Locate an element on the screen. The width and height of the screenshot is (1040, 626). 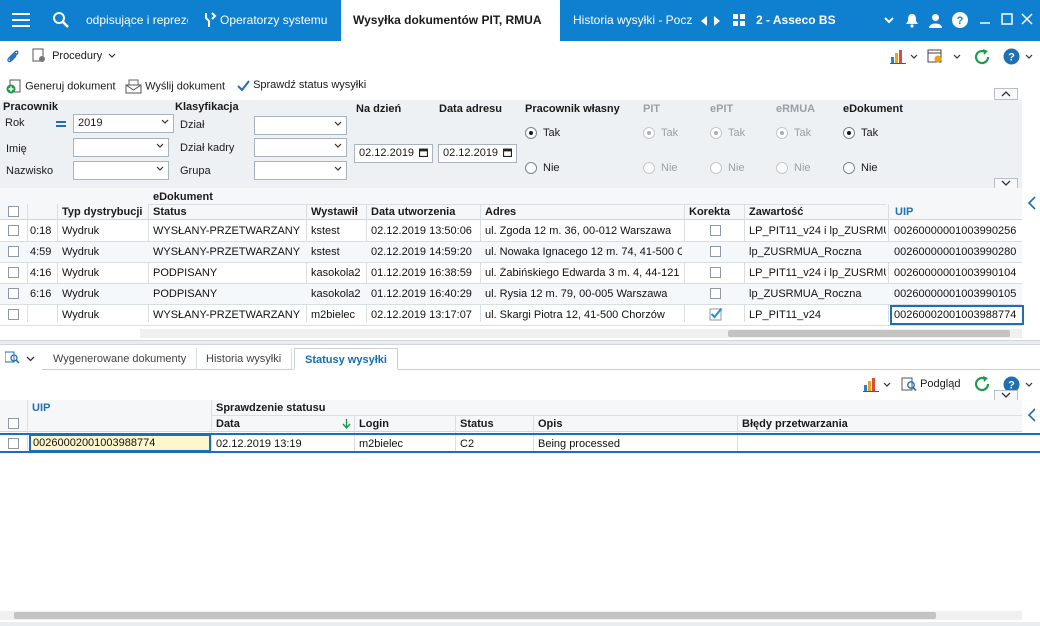
attachment-icon is located at coordinates (13, 56).